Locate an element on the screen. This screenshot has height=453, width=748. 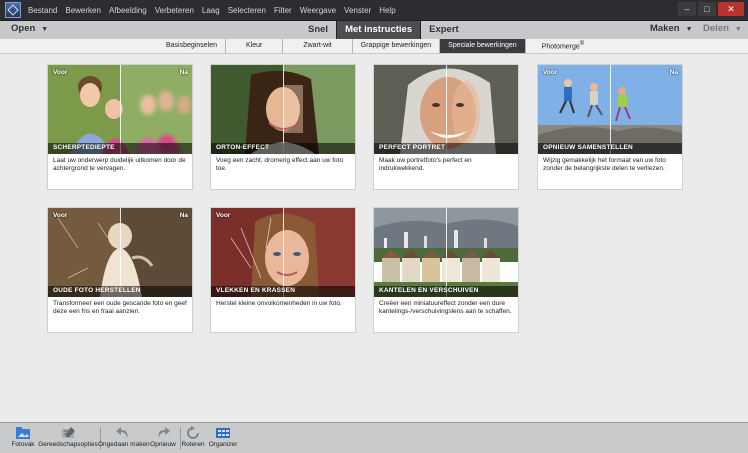
undo-button: Ongedaan maken is located at coordinates (124, 437).